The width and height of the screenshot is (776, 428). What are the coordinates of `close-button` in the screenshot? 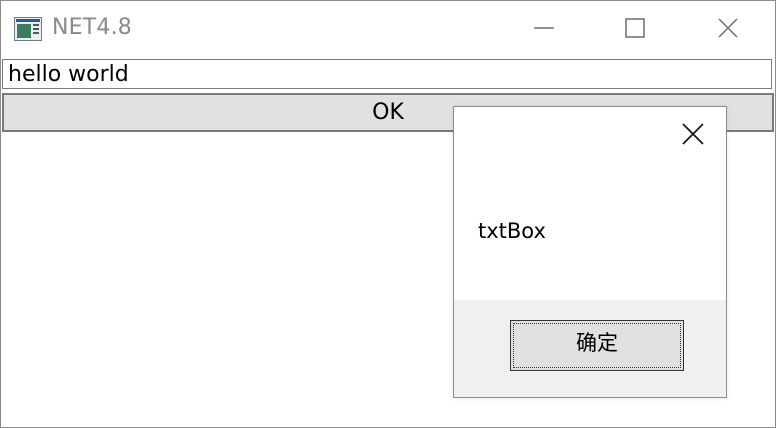 It's located at (728, 29).